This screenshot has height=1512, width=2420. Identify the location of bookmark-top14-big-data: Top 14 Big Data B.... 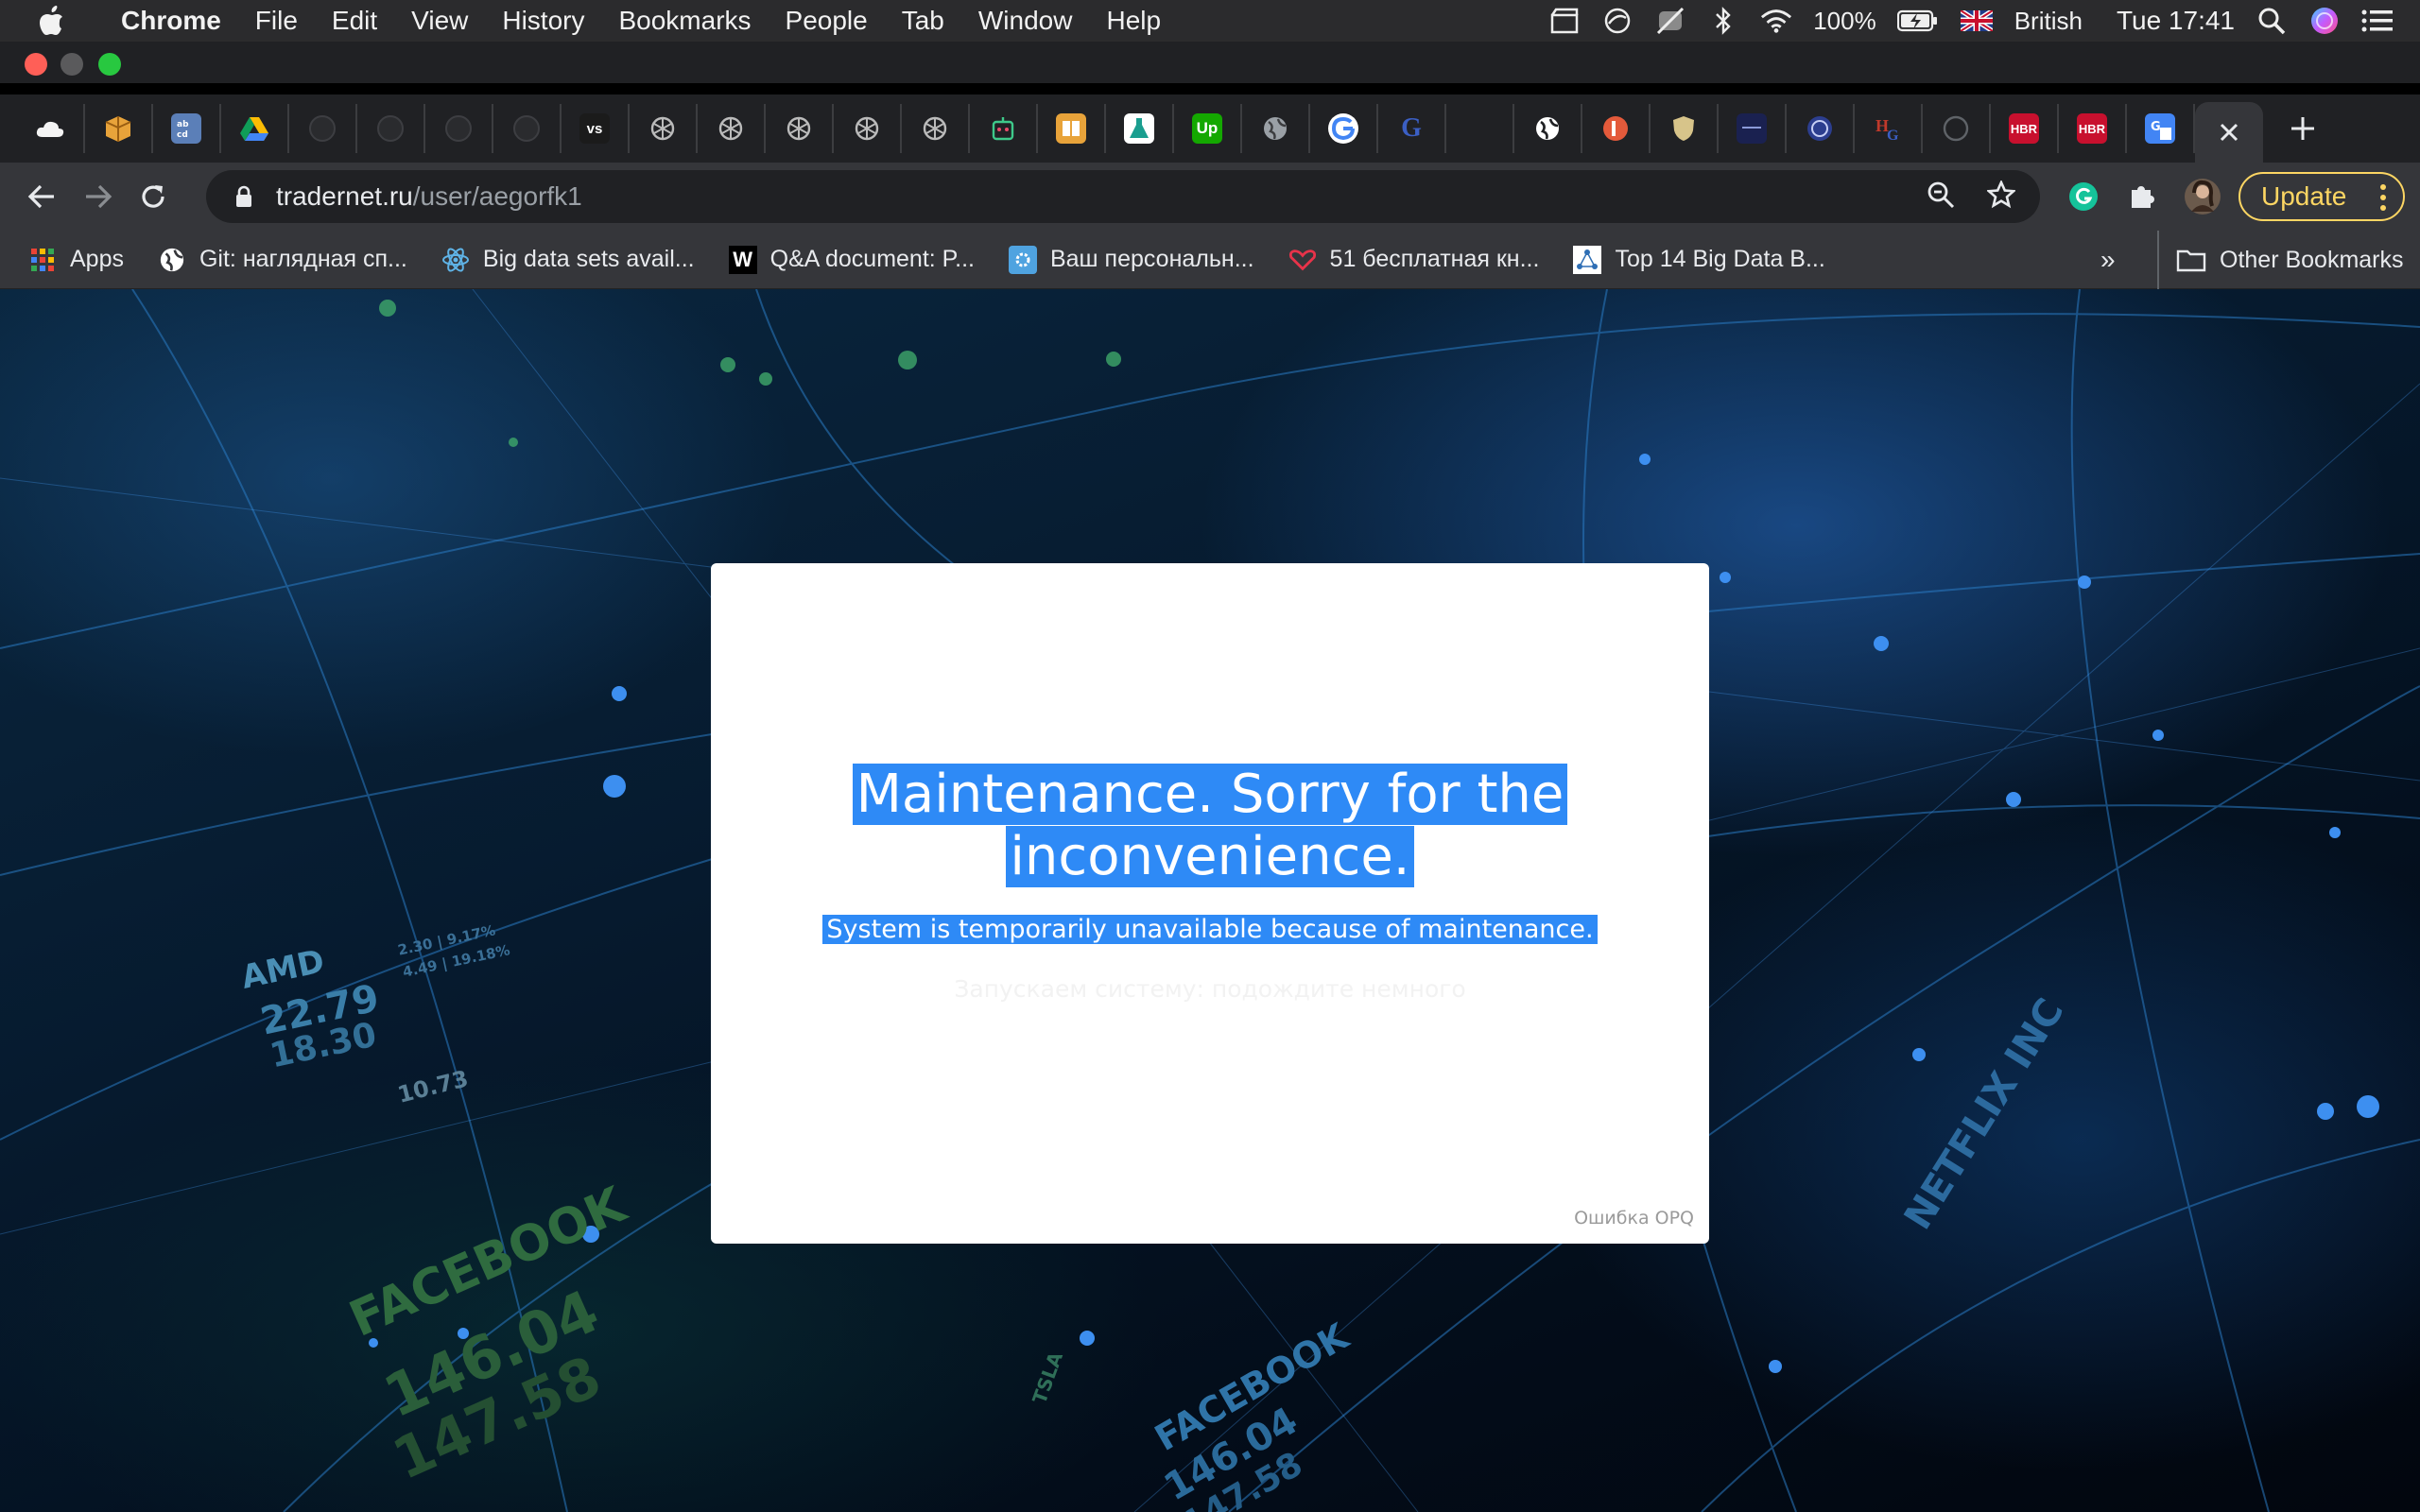
(1699, 259).